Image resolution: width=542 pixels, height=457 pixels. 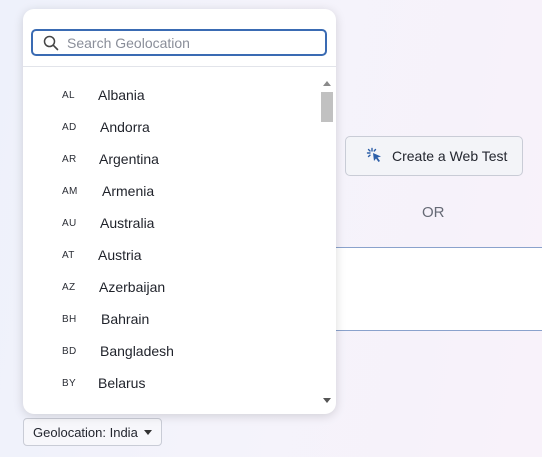 What do you see at coordinates (69, 223) in the screenshot?
I see `country-code: AU` at bounding box center [69, 223].